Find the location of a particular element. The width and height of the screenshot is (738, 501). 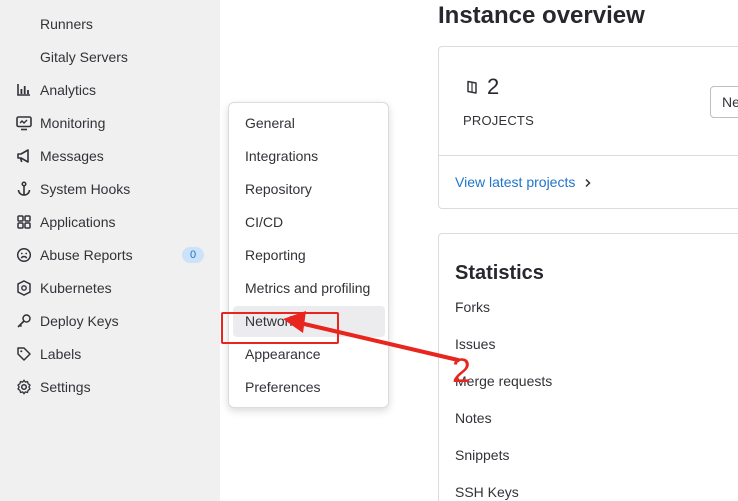

sidebar-item-label: Runners is located at coordinates (66, 24).